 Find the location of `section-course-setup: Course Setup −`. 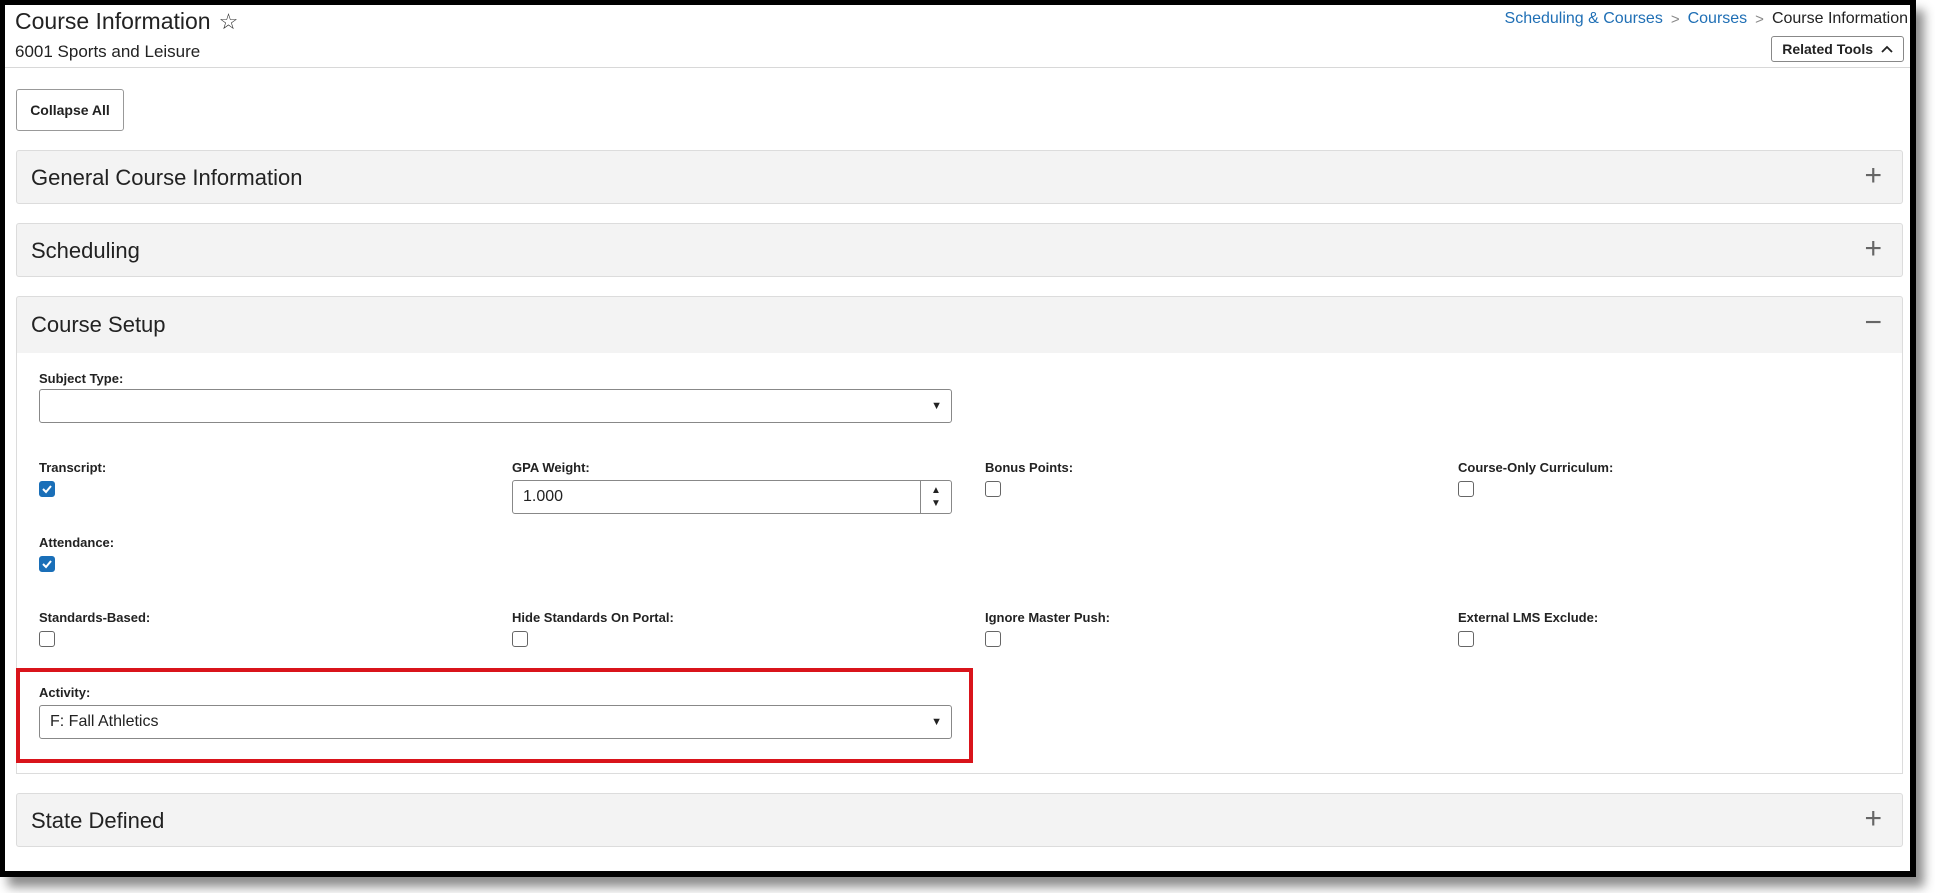

section-course-setup: Course Setup − is located at coordinates (959, 325).